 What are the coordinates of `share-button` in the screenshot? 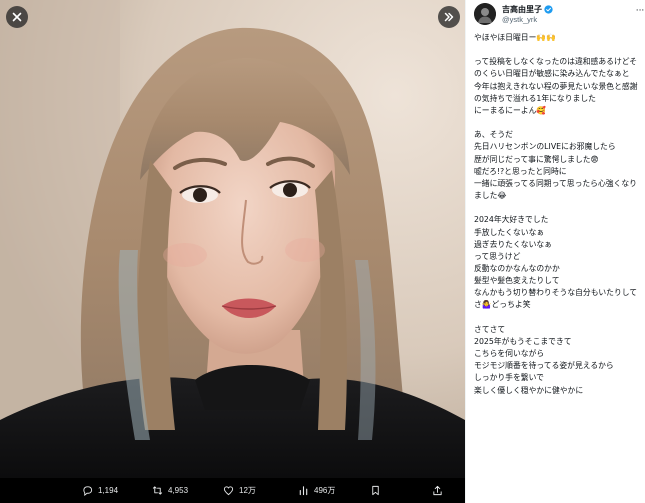 It's located at (437, 490).